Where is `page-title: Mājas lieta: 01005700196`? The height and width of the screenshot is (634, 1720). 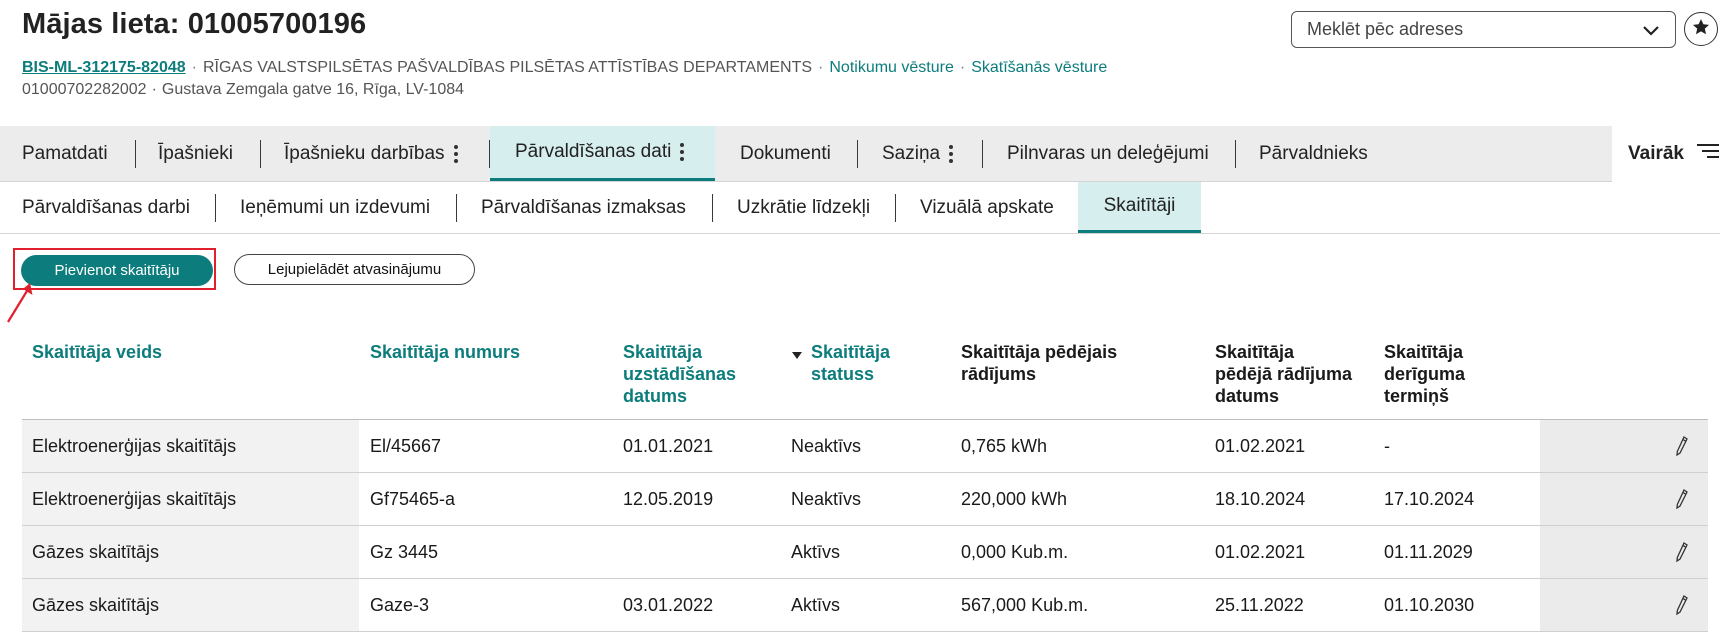 page-title: Mājas lieta: 01005700196 is located at coordinates (194, 24).